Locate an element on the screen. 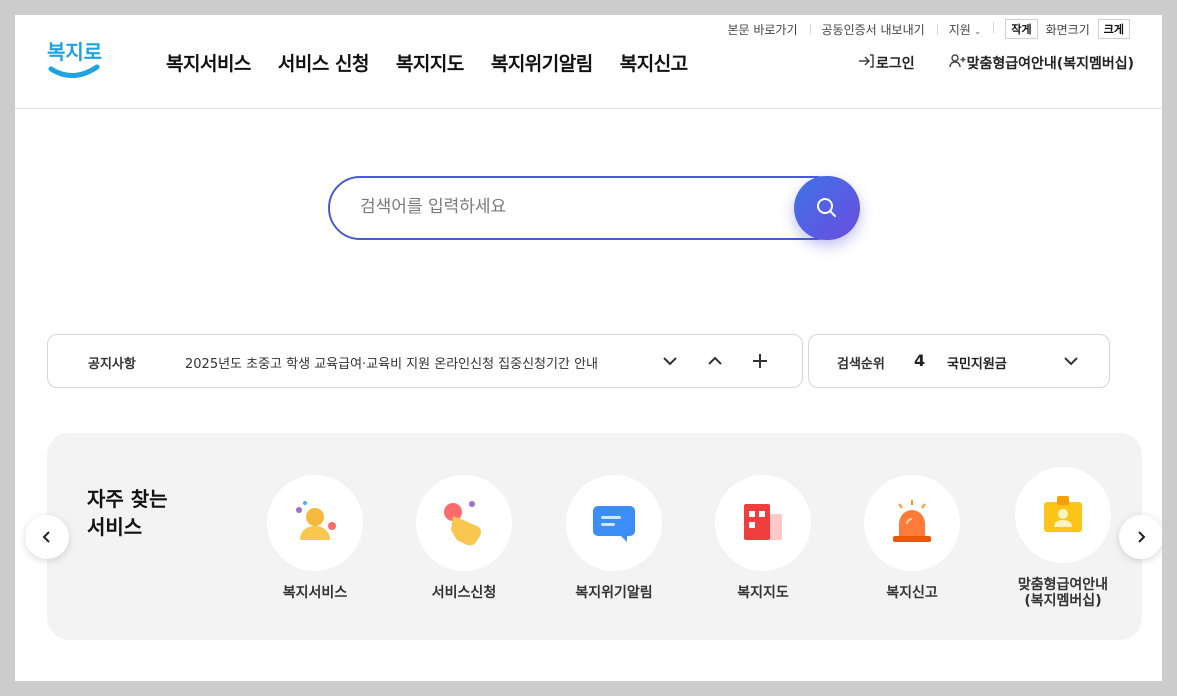 The width and height of the screenshot is (1177, 696). nav-service-apply: 서비스 신청 is located at coordinates (324, 62).